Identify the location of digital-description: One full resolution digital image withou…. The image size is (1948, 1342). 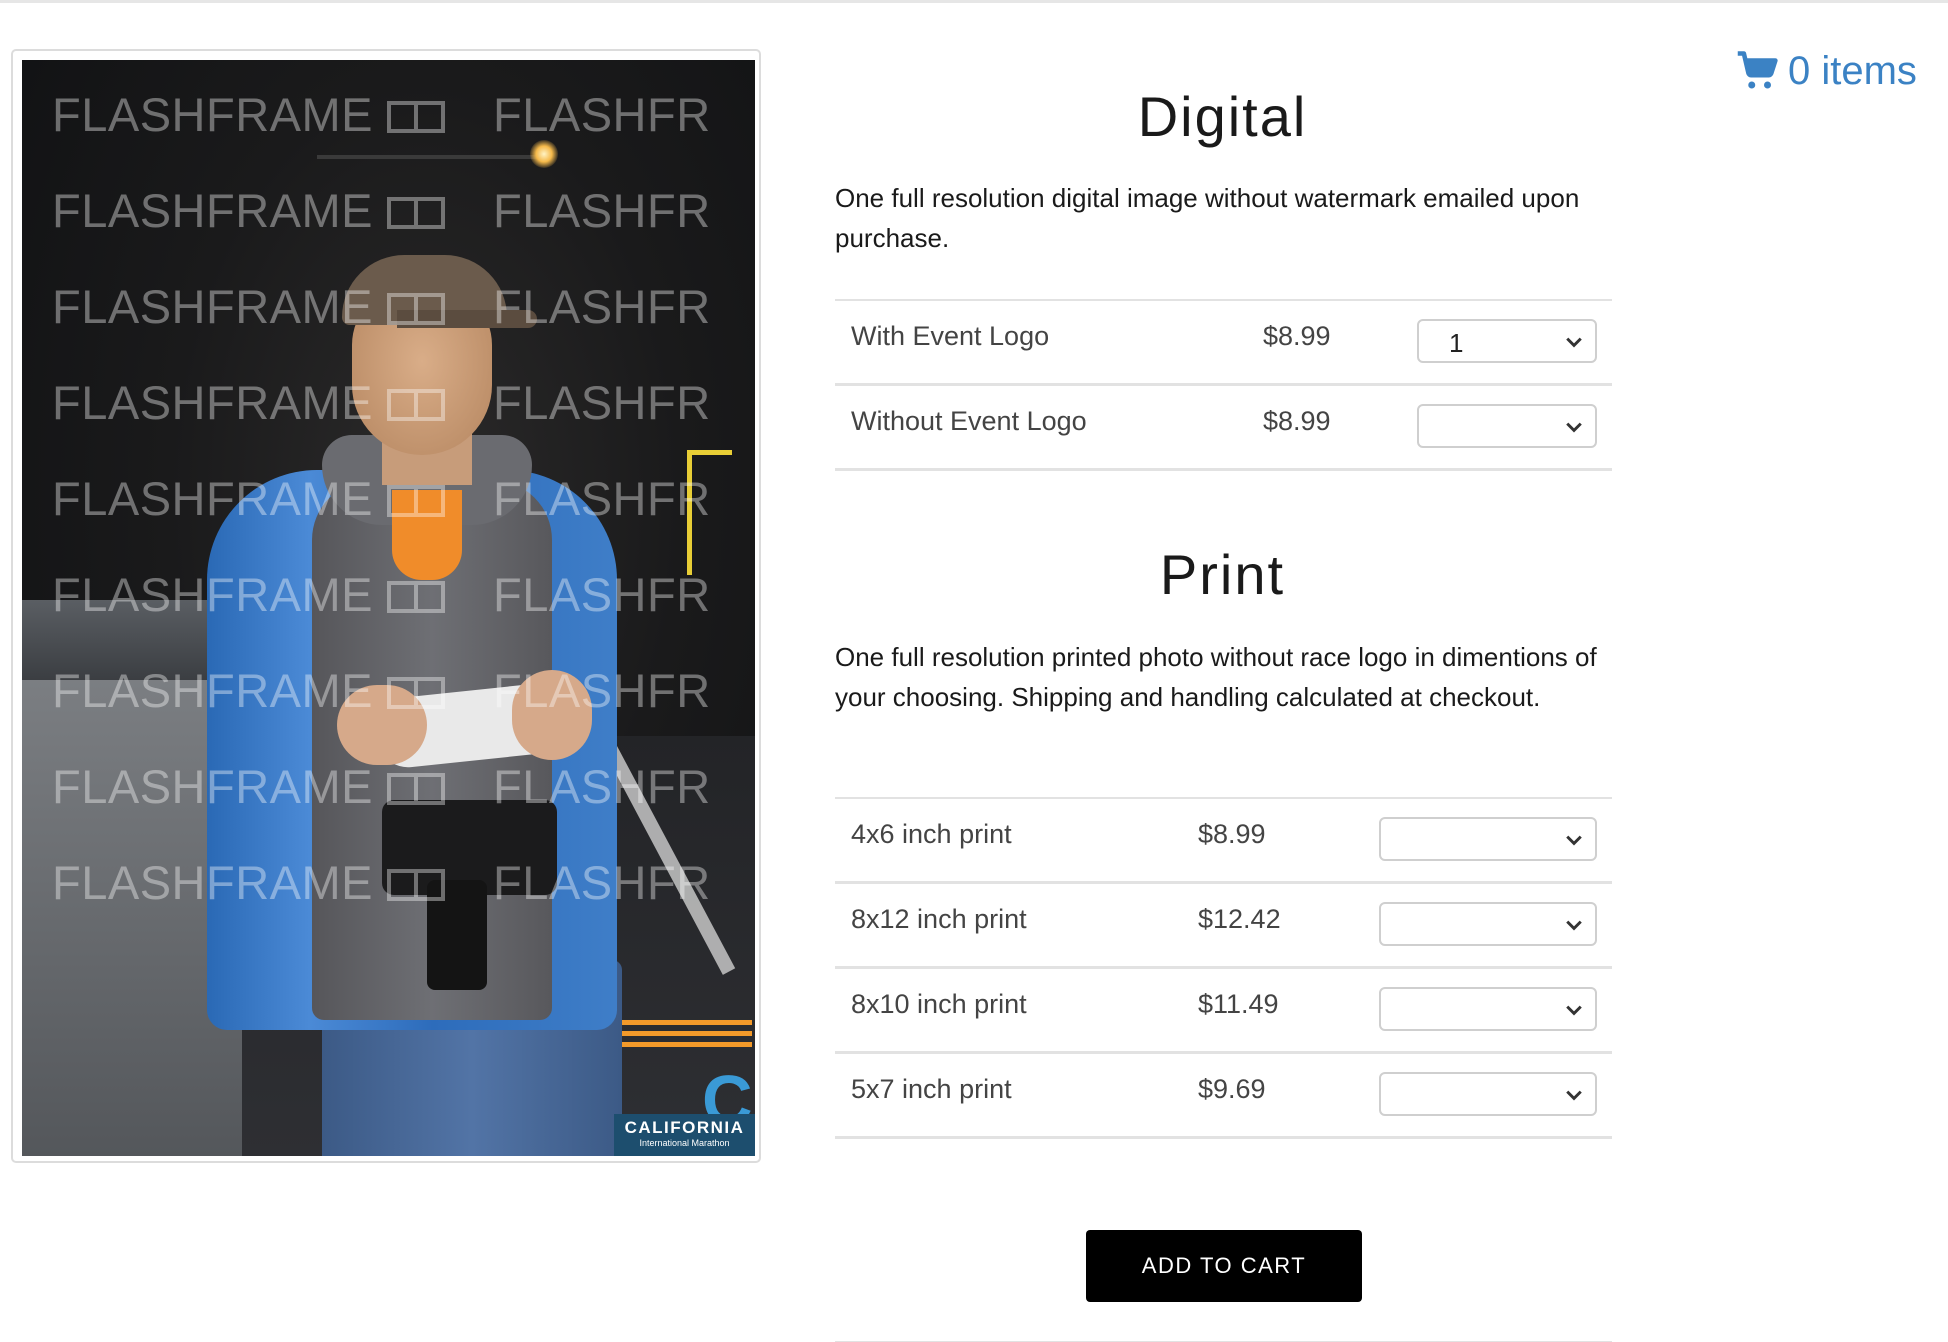
(1207, 218).